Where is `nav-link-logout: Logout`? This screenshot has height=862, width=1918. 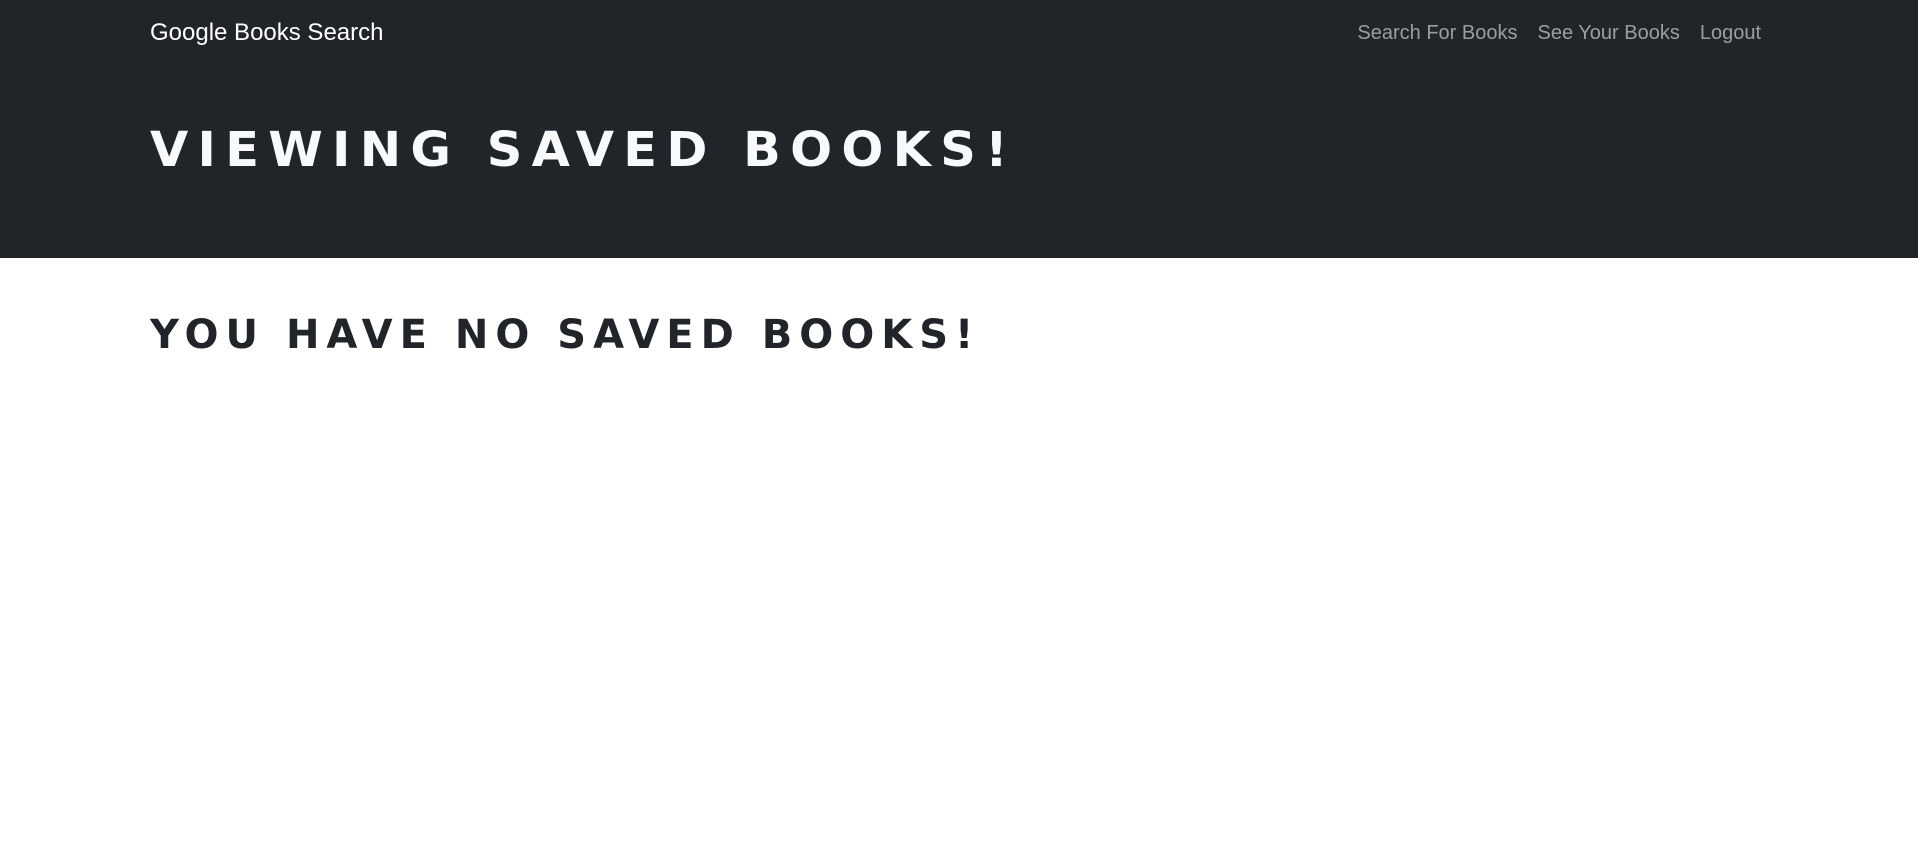
nav-link-logout: Logout is located at coordinates (1730, 33).